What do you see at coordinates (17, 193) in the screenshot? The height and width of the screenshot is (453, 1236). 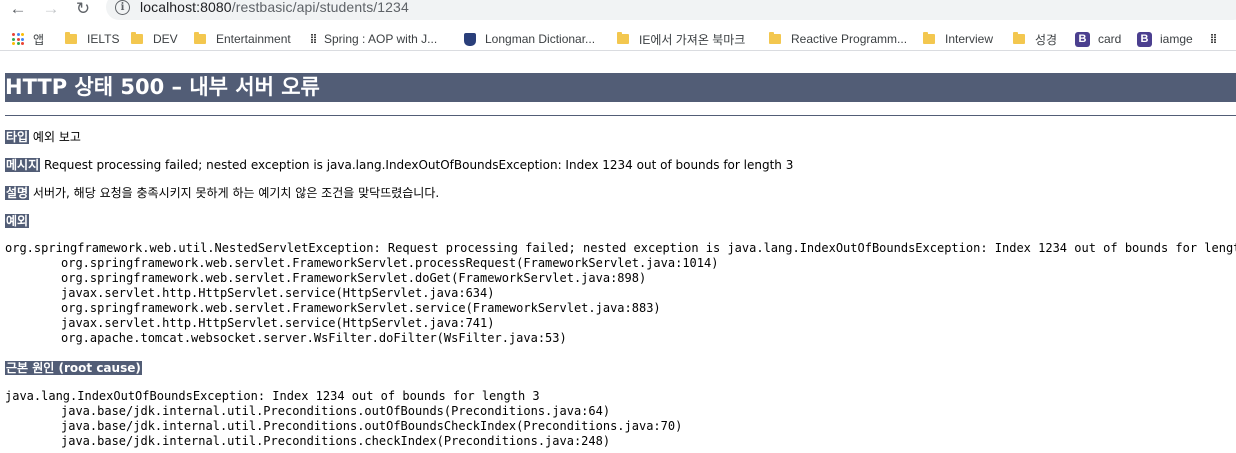 I see `description-label: 설명` at bounding box center [17, 193].